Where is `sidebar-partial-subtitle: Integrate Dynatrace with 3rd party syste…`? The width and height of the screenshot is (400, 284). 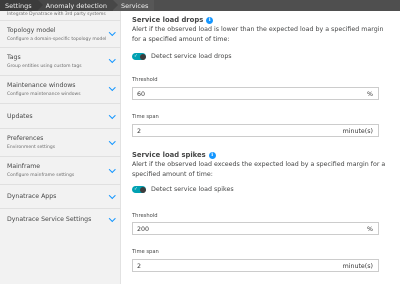 sidebar-partial-subtitle: Integrate Dynatrace with 3rd party syste… is located at coordinates (56, 14).